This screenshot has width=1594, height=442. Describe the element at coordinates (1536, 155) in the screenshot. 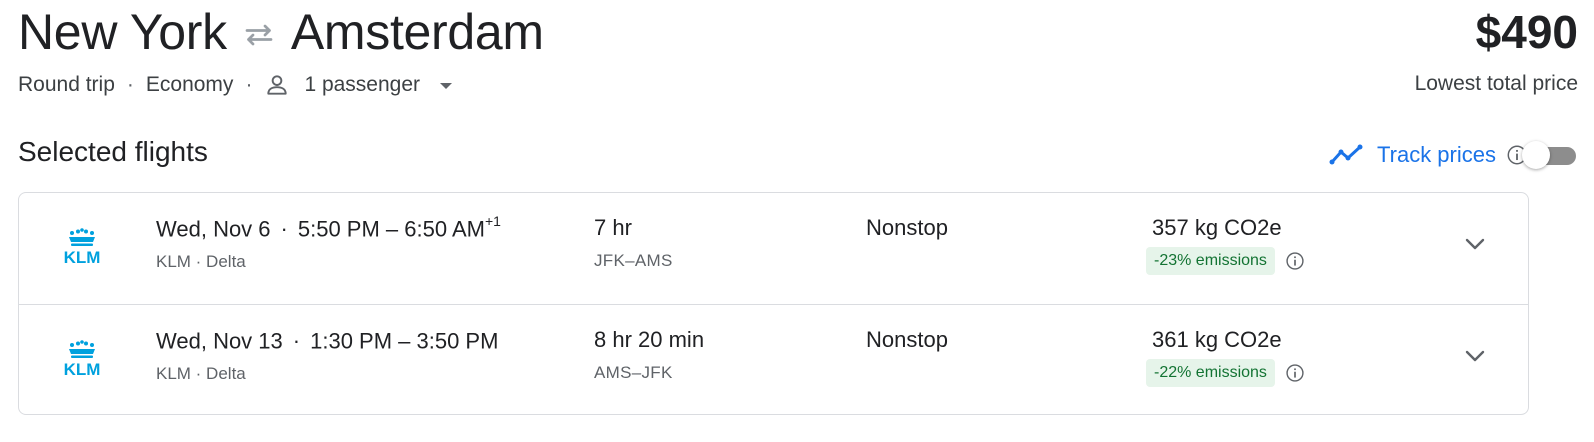

I see `toggle-thumb` at that location.